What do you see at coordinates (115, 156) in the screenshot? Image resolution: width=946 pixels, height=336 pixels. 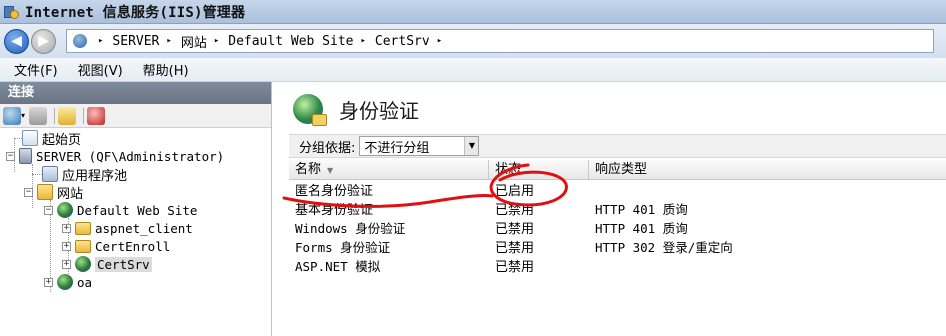 I see `tree-item-server: − SERVER (QF\Administrator)` at bounding box center [115, 156].